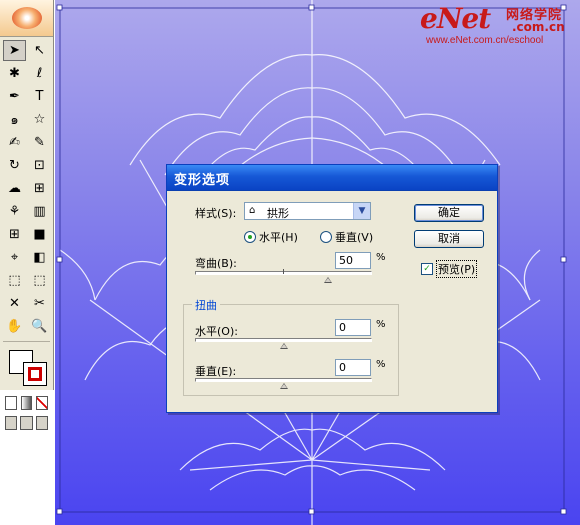 This screenshot has height=525, width=580. I want to click on dialog-title: 变形选项, so click(202, 180).